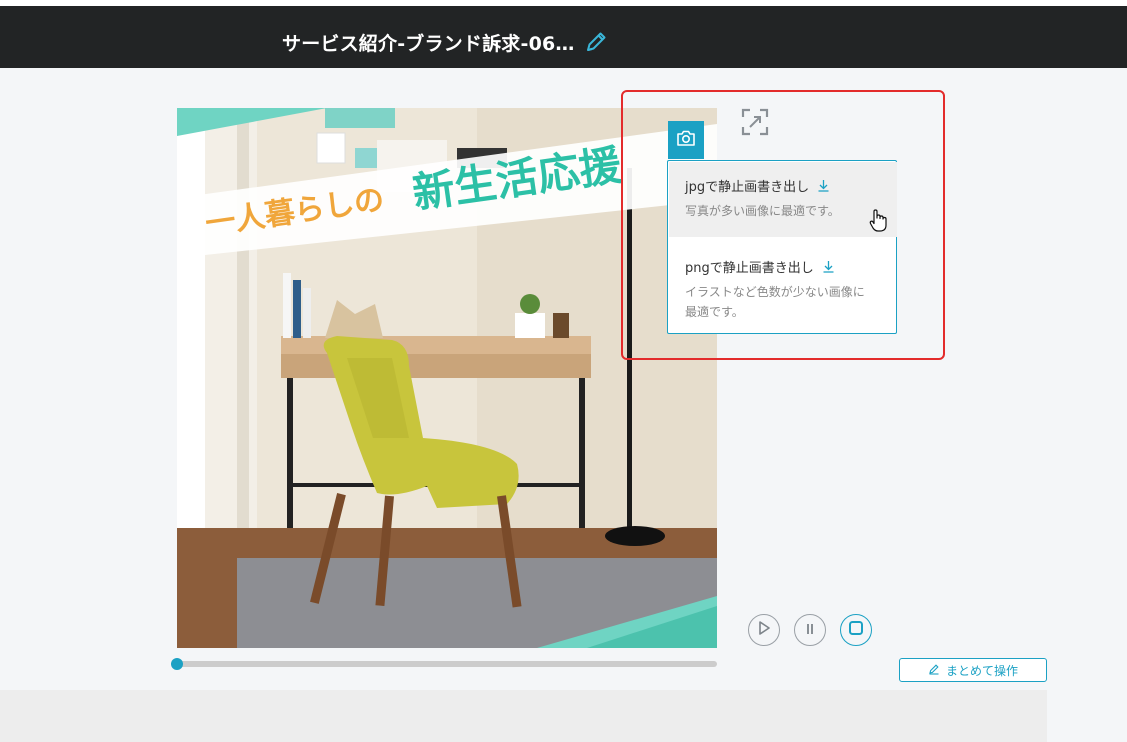  I want to click on play-button, so click(764, 630).